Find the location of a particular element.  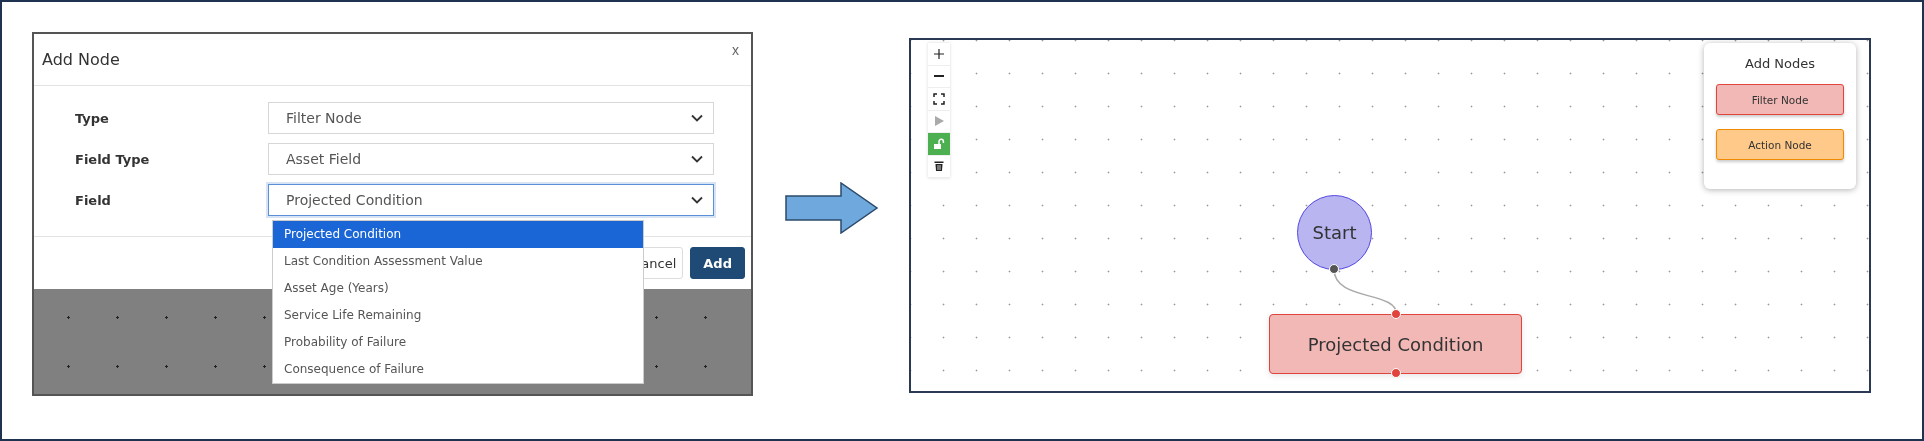

filter-node-button: Filter Node is located at coordinates (1780, 99).